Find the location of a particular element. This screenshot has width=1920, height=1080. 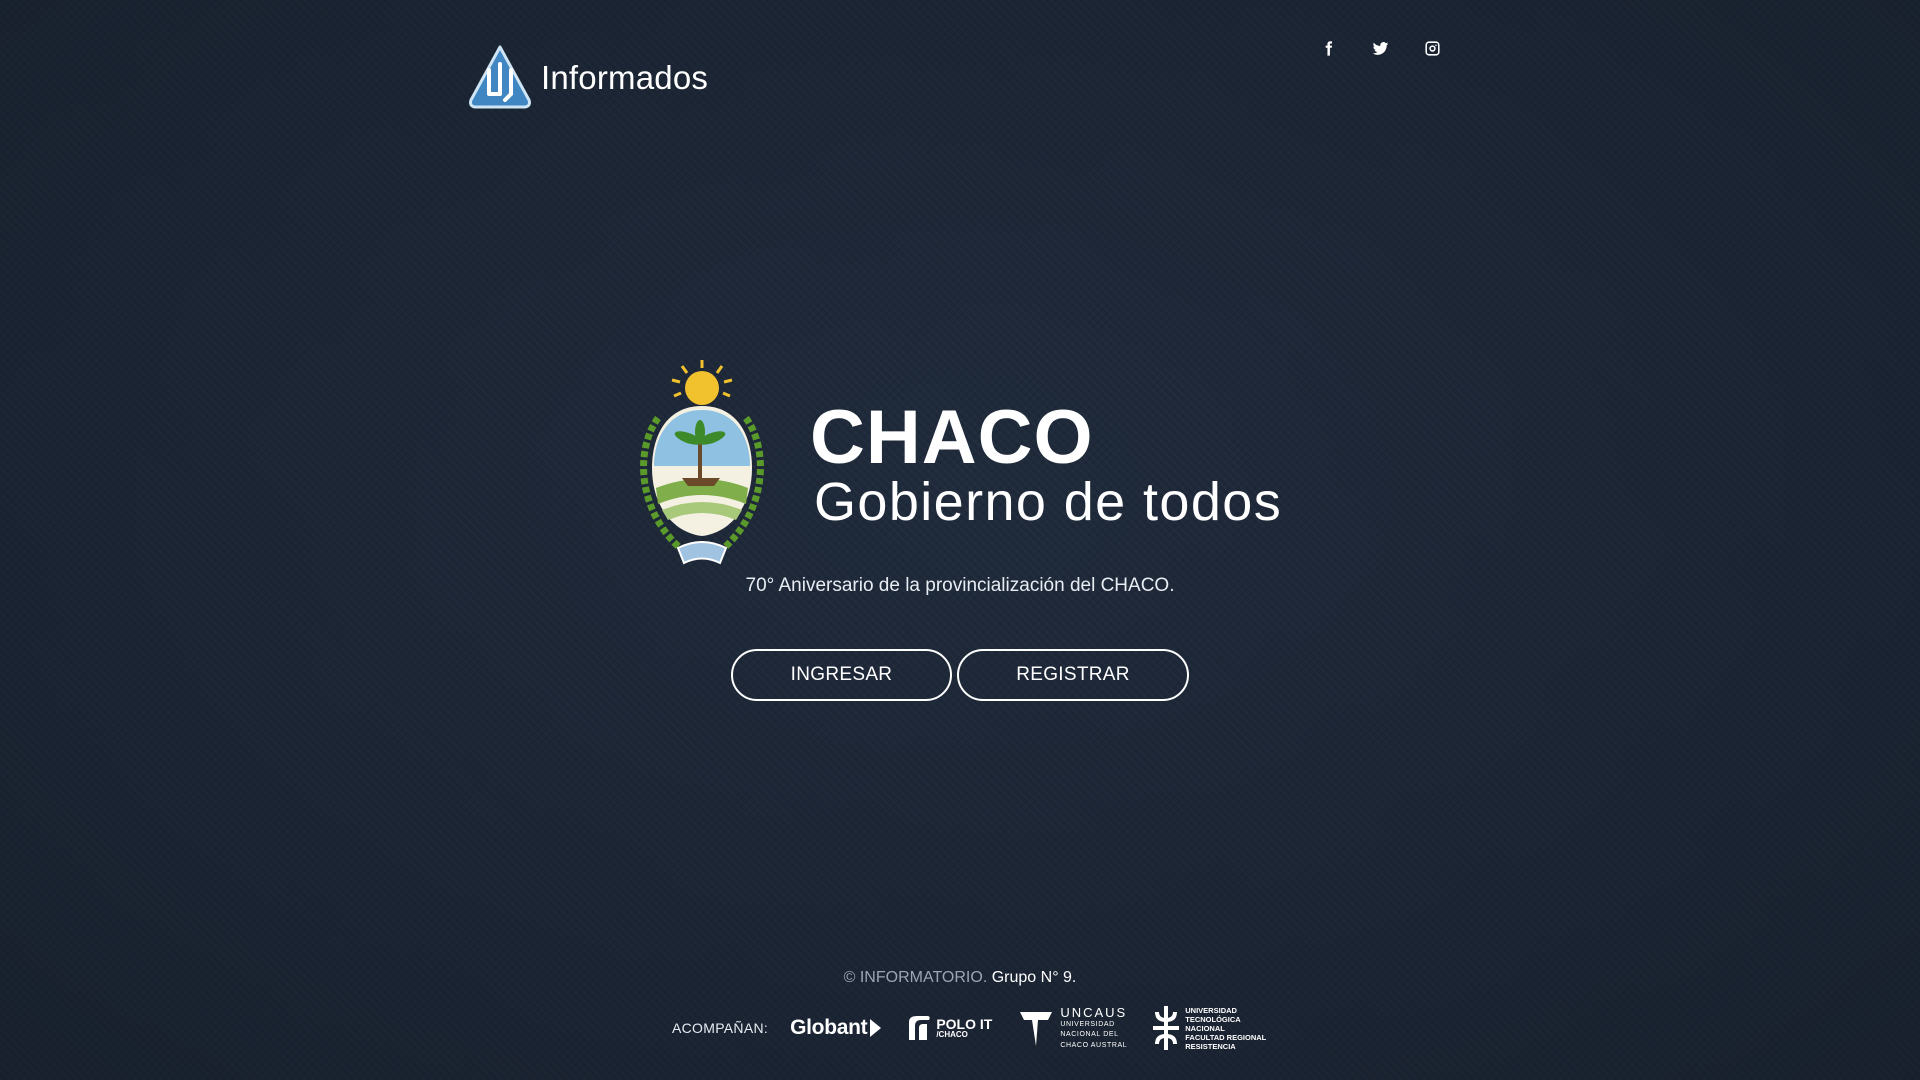

uncaus-line1: UNIVERSIDAD is located at coordinates (1087, 1025).